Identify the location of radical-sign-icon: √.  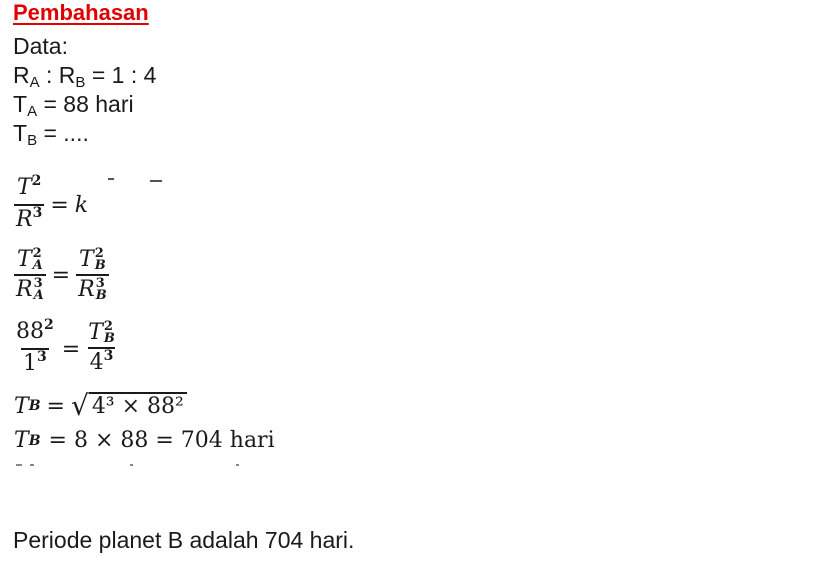
(79, 405).